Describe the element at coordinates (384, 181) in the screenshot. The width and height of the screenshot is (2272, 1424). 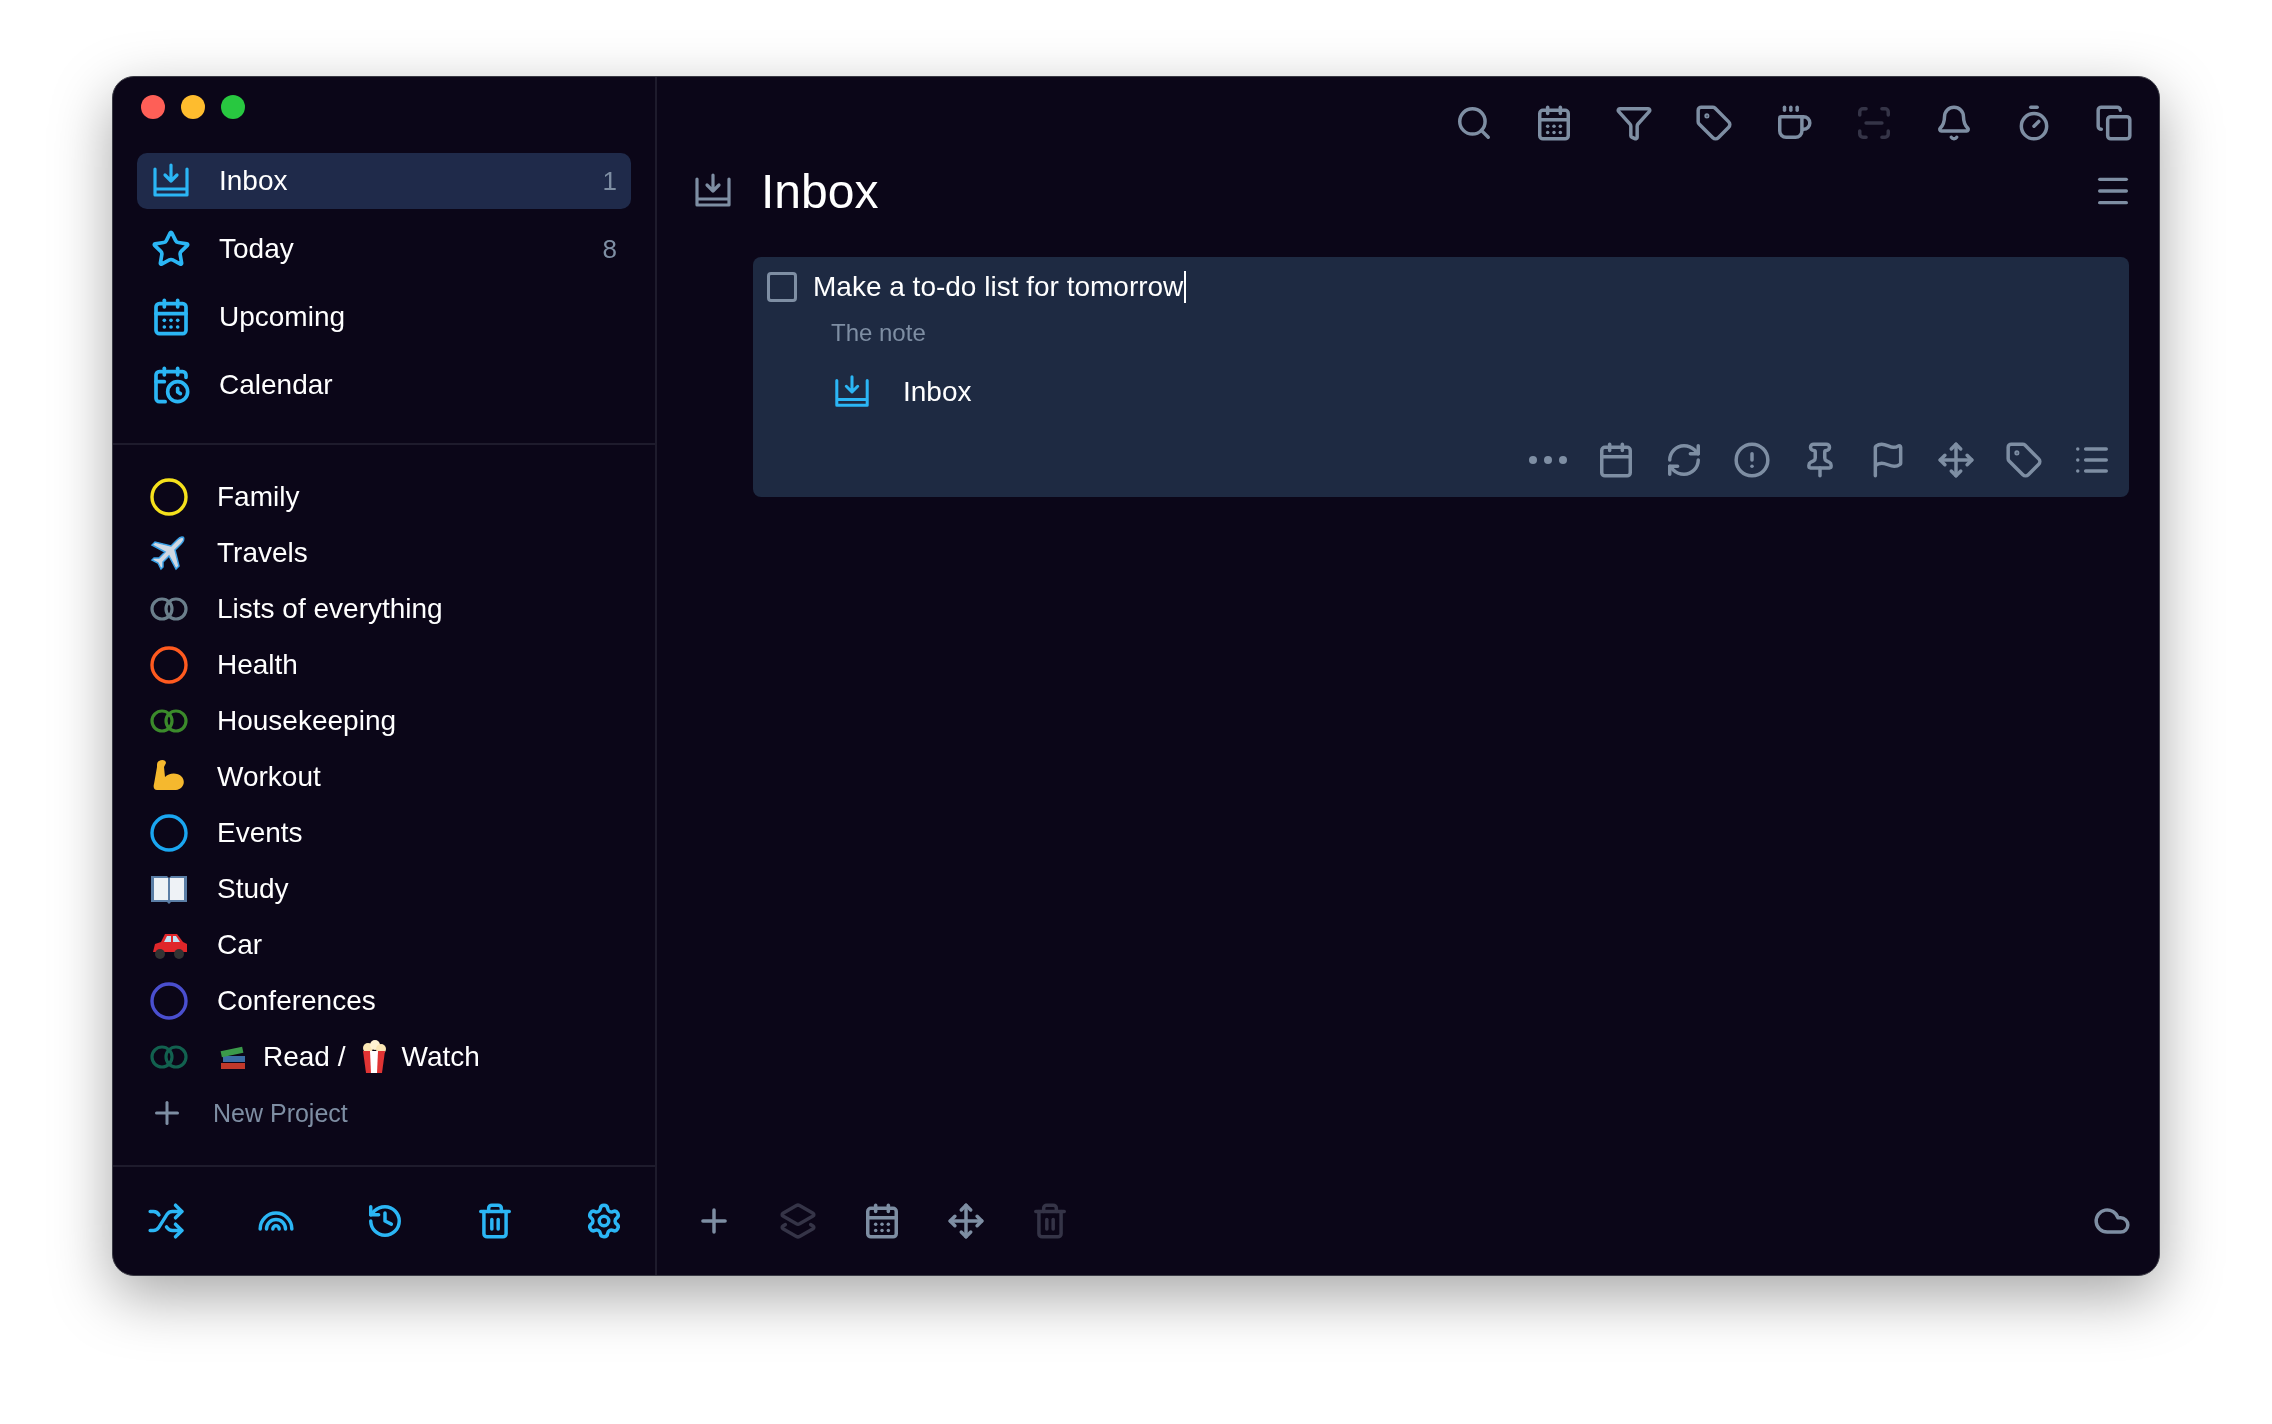
I see `sidebar-item: Inbox 1` at that location.